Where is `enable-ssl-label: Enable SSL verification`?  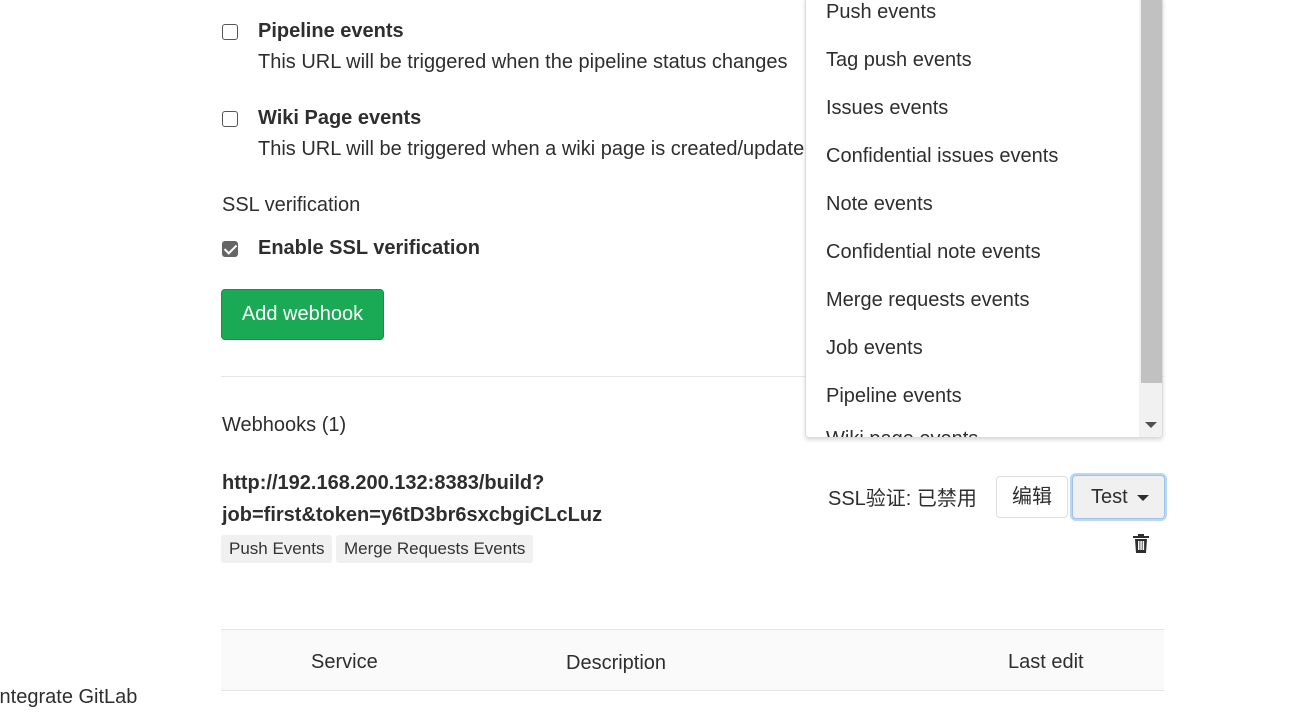 enable-ssl-label: Enable SSL verification is located at coordinates (369, 248).